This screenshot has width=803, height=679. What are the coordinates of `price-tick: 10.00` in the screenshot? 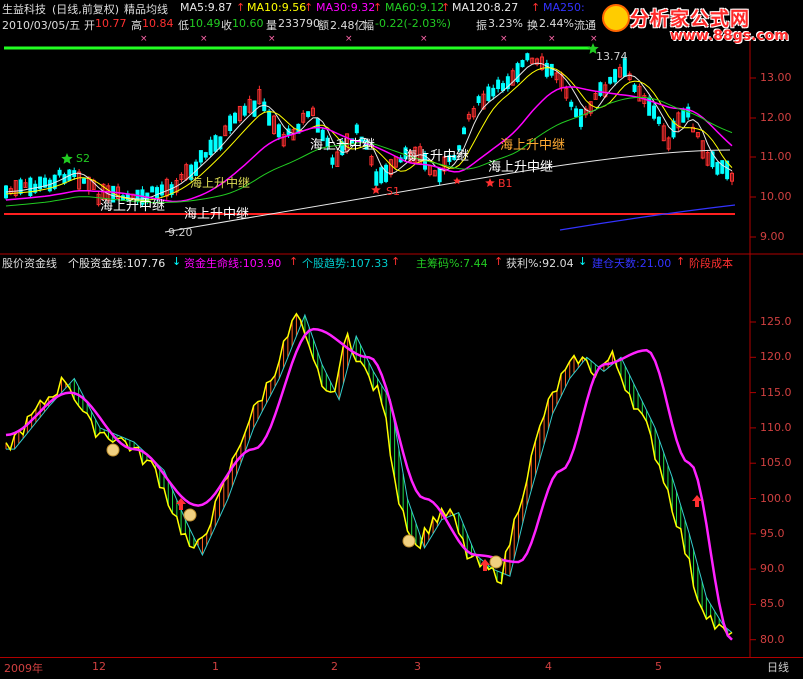 It's located at (776, 196).